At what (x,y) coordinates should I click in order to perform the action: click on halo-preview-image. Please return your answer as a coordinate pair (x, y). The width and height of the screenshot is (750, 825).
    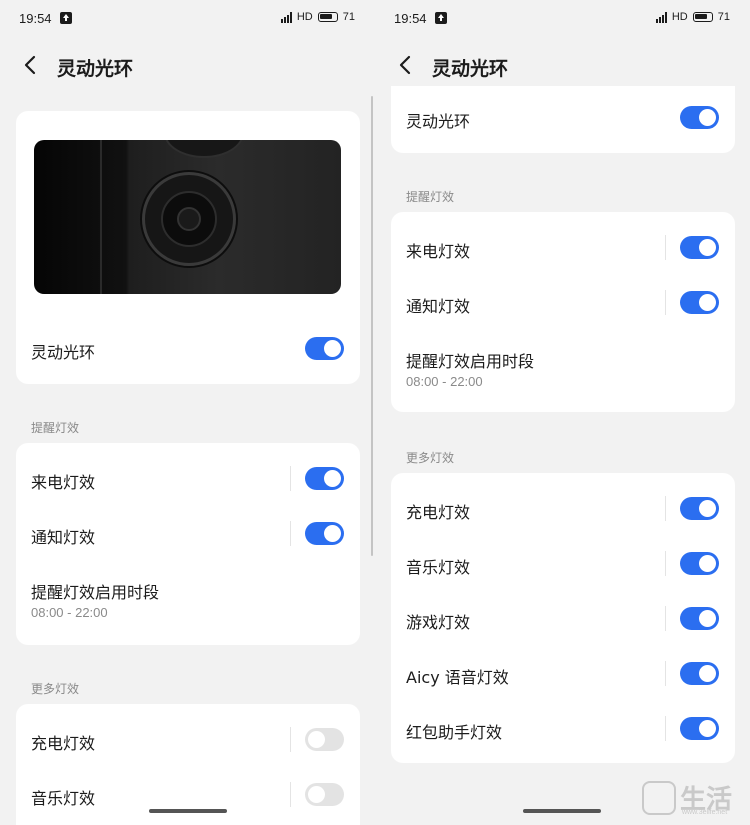
    Looking at the image, I should click on (187, 217).